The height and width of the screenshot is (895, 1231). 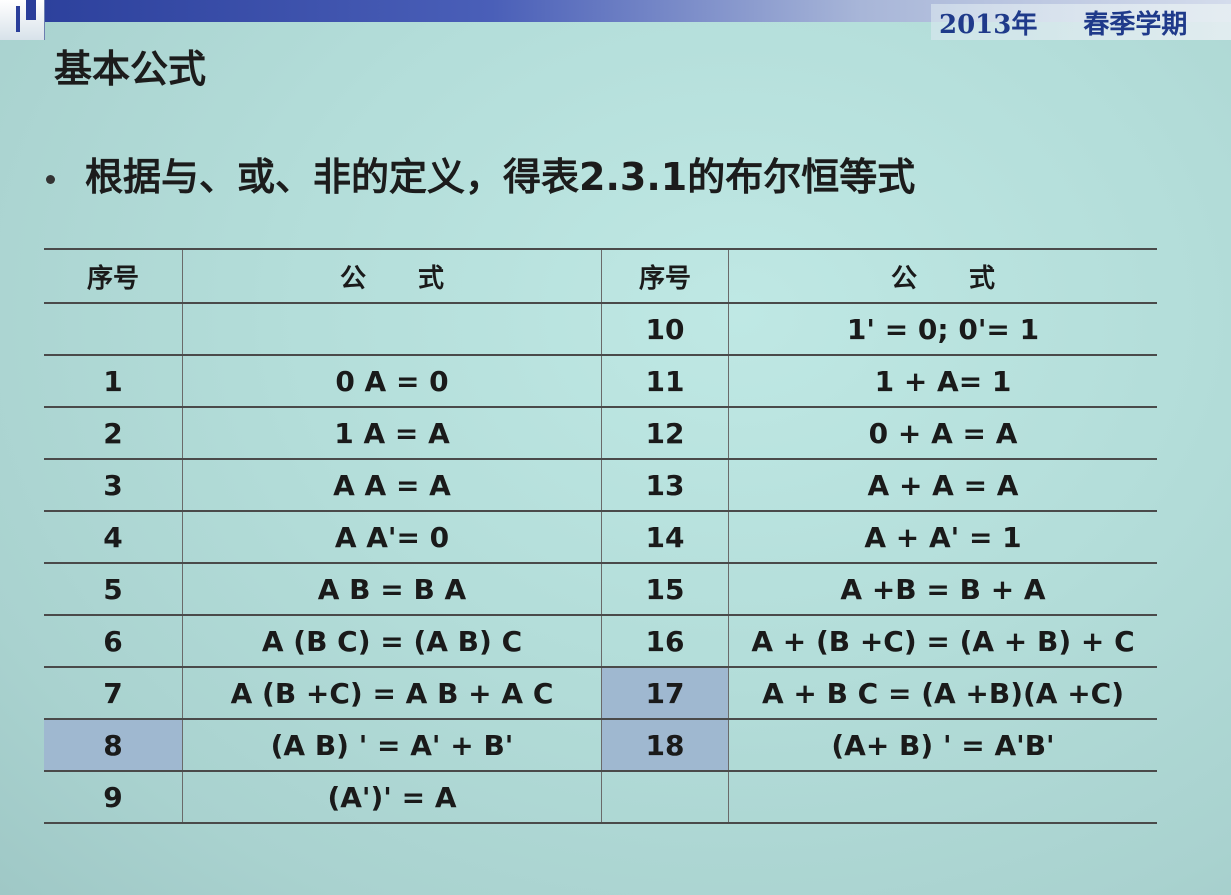 I want to click on formula-right, so click(x=942, y=797).